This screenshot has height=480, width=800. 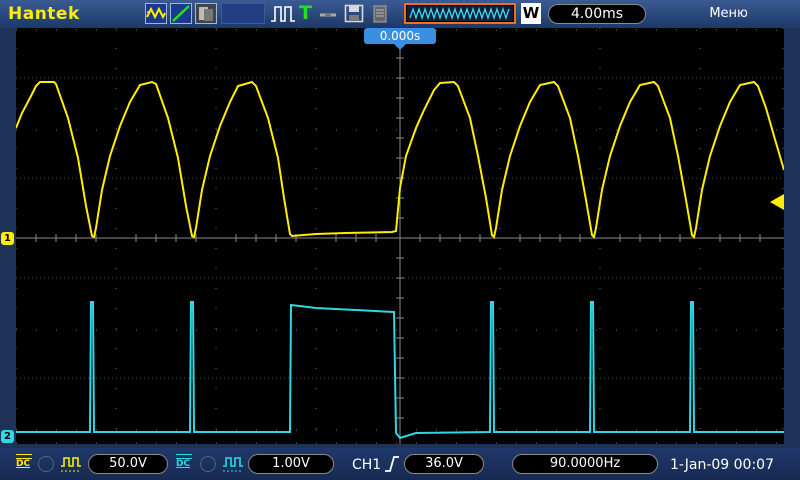 What do you see at coordinates (71, 466) in the screenshot?
I see `ch1-invert-icon` at bounding box center [71, 466].